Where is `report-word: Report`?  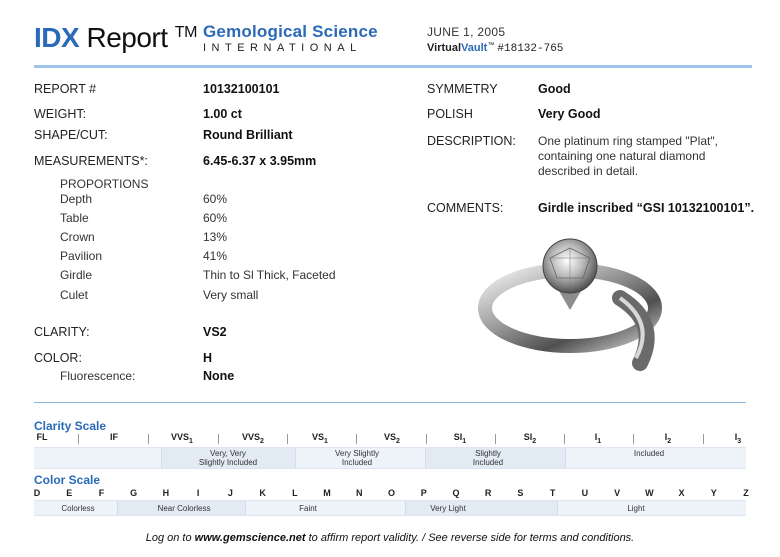 report-word: Report is located at coordinates (127, 37).